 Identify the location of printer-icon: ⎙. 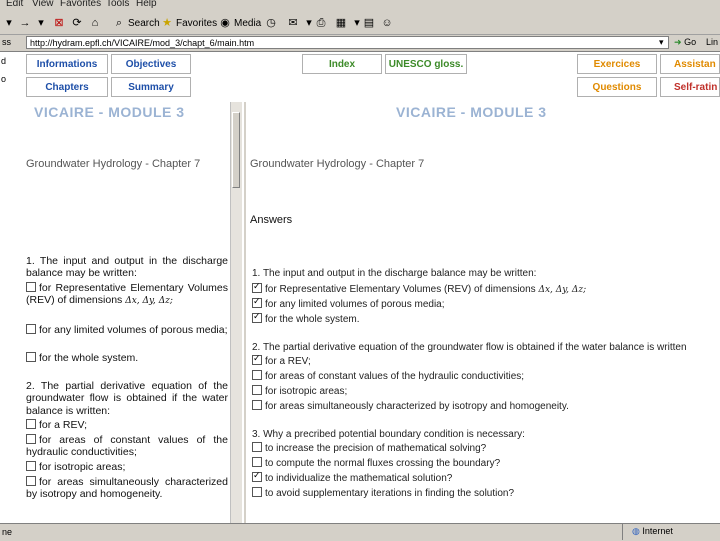
(321, 23).